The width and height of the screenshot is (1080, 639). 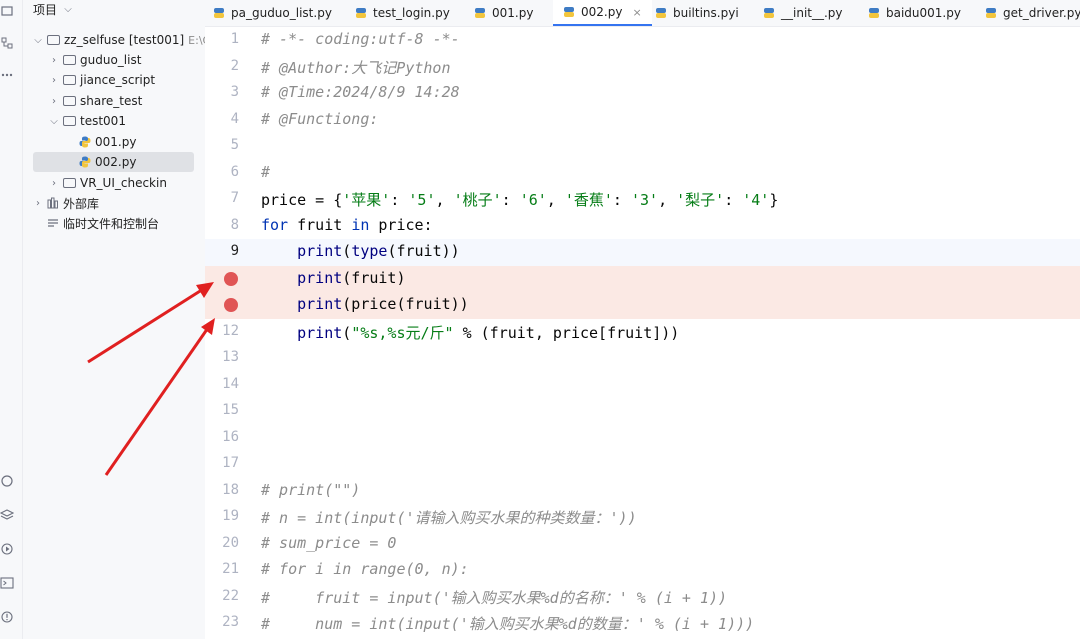 I want to click on tab-builtins-pyi: builtins.pyi, so click(x=697, y=13).